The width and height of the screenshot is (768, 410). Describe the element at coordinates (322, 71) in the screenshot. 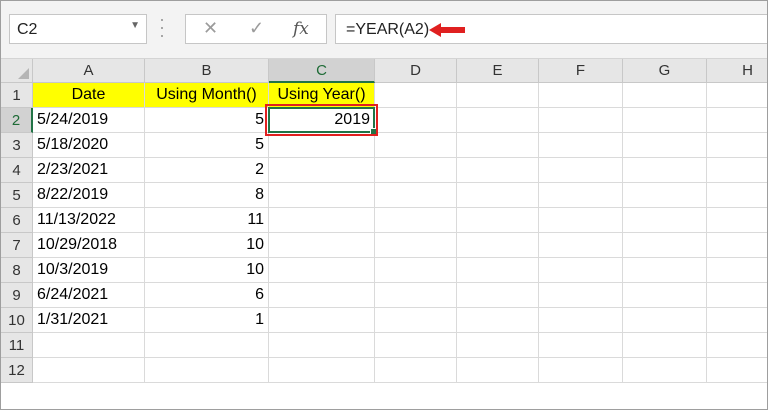

I see `column-header-c: C` at that location.